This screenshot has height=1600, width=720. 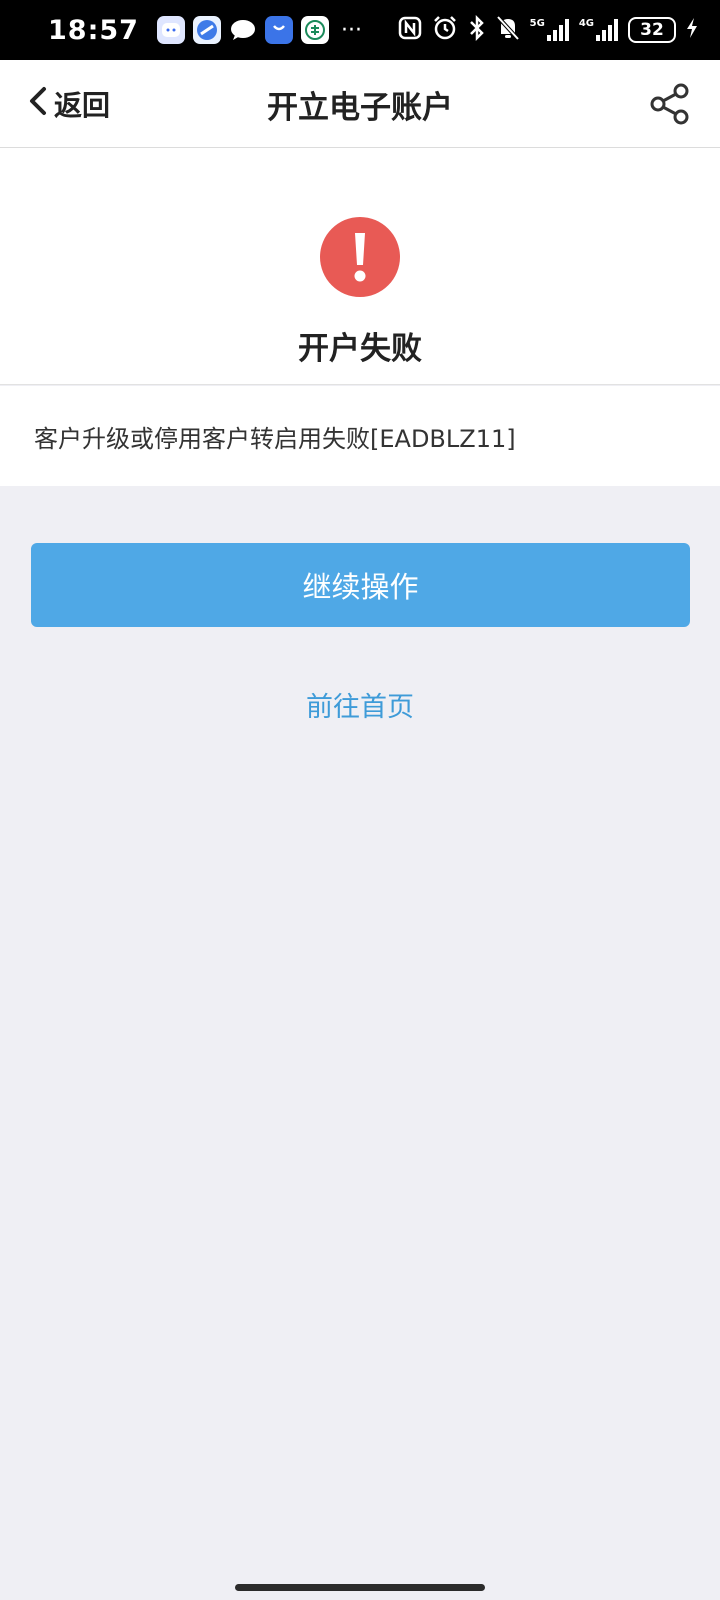 What do you see at coordinates (360, 104) in the screenshot?
I see `navigation-bar: 返回 开立电子账户` at bounding box center [360, 104].